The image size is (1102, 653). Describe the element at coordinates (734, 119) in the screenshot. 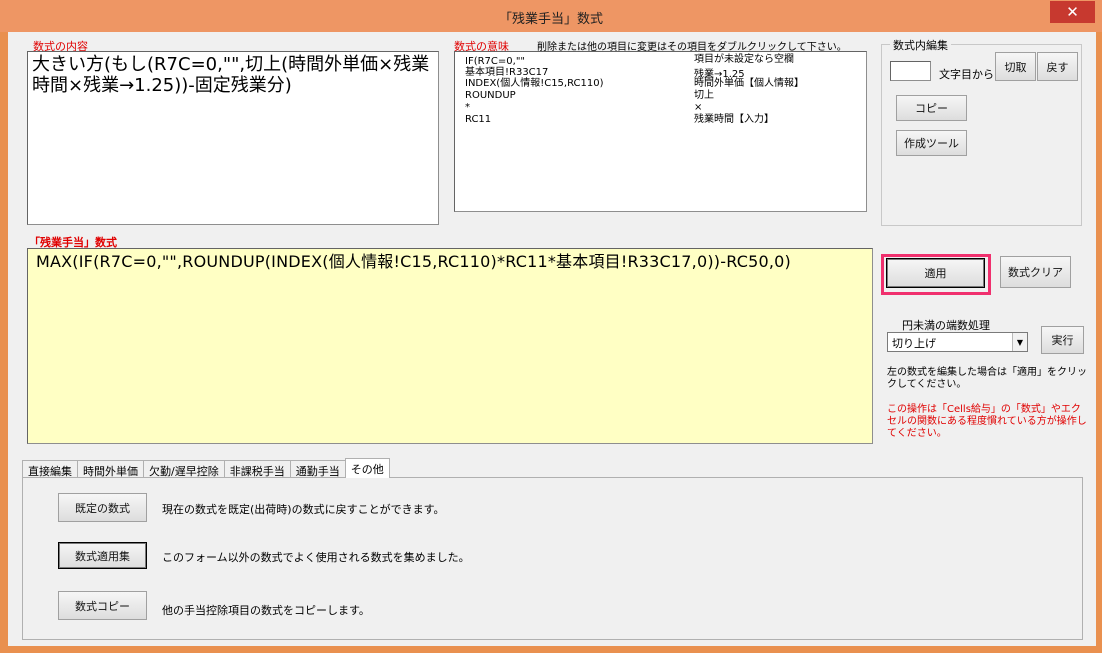

I see `meaning-desc: 残業時間【入力】` at that location.